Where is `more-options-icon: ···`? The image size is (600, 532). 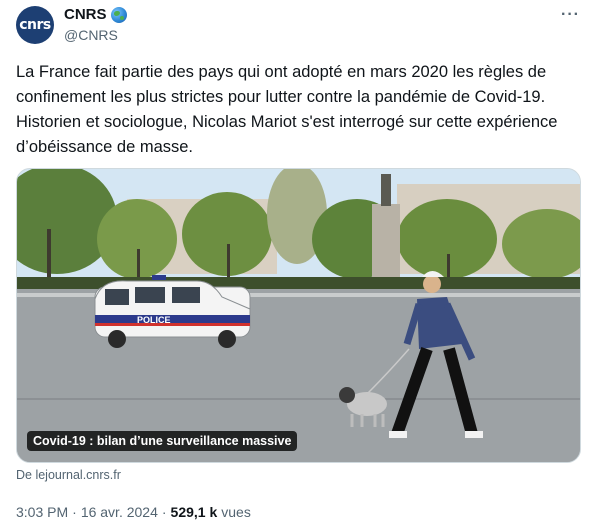 more-options-icon: ··· is located at coordinates (570, 15).